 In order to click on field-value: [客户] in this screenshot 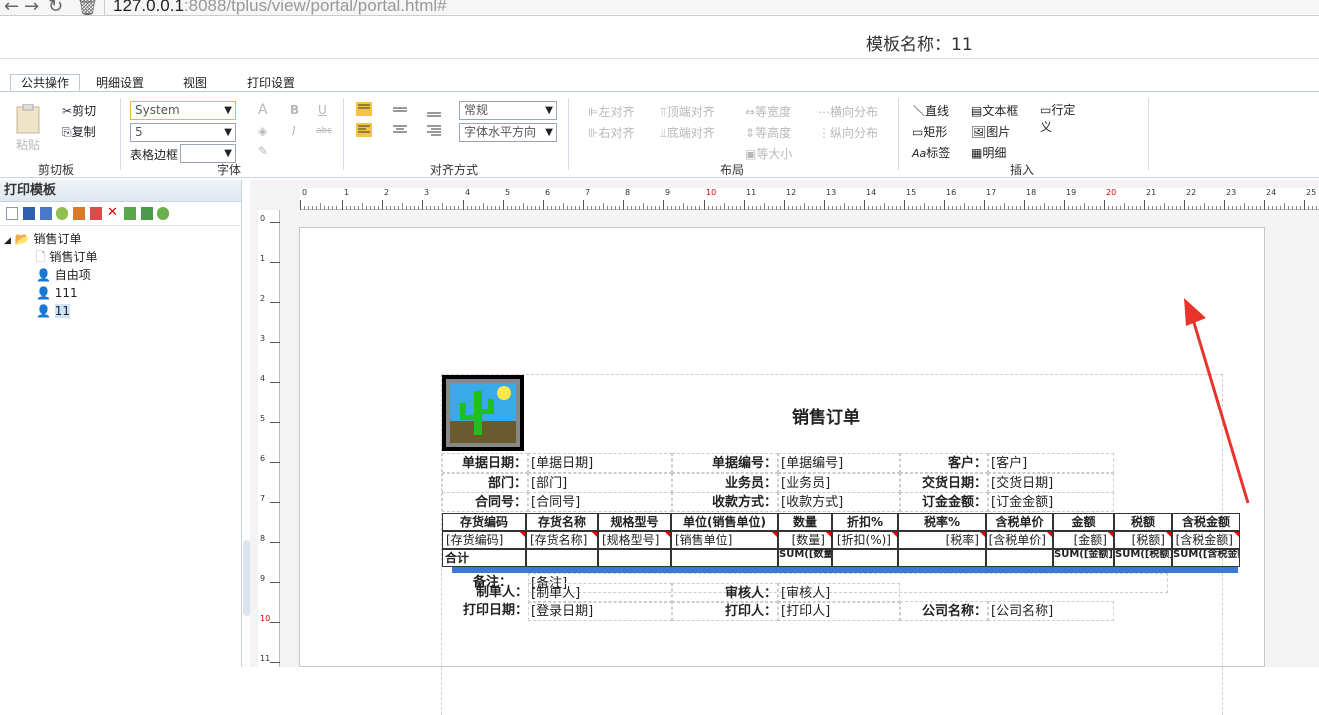, I will do `click(1051, 463)`.